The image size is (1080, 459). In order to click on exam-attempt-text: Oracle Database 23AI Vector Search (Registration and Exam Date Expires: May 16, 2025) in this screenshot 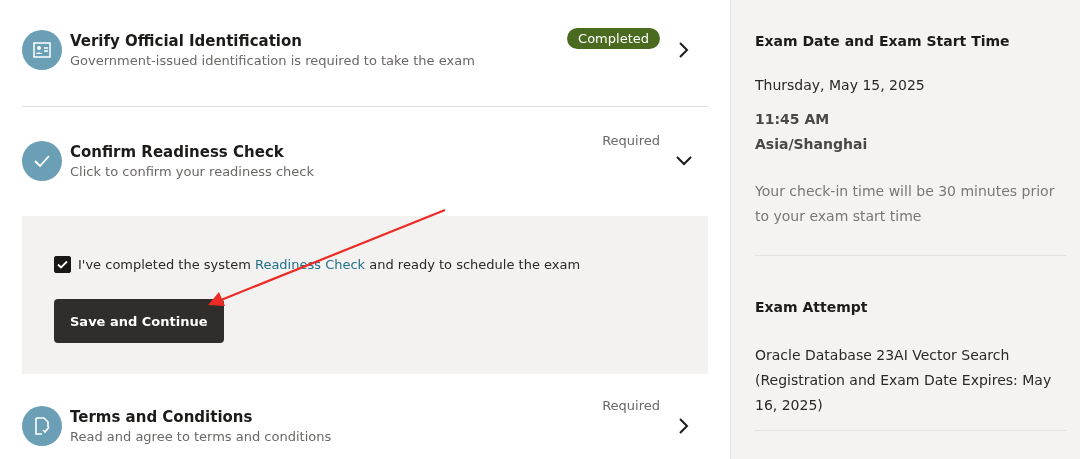, I will do `click(904, 380)`.